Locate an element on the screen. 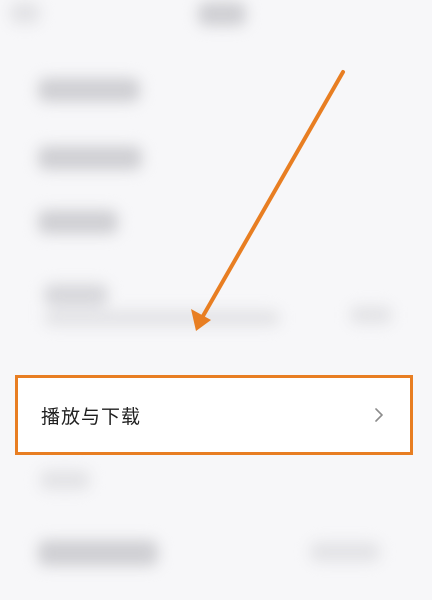 The width and height of the screenshot is (432, 600). blurred-back-button is located at coordinates (25, 13).